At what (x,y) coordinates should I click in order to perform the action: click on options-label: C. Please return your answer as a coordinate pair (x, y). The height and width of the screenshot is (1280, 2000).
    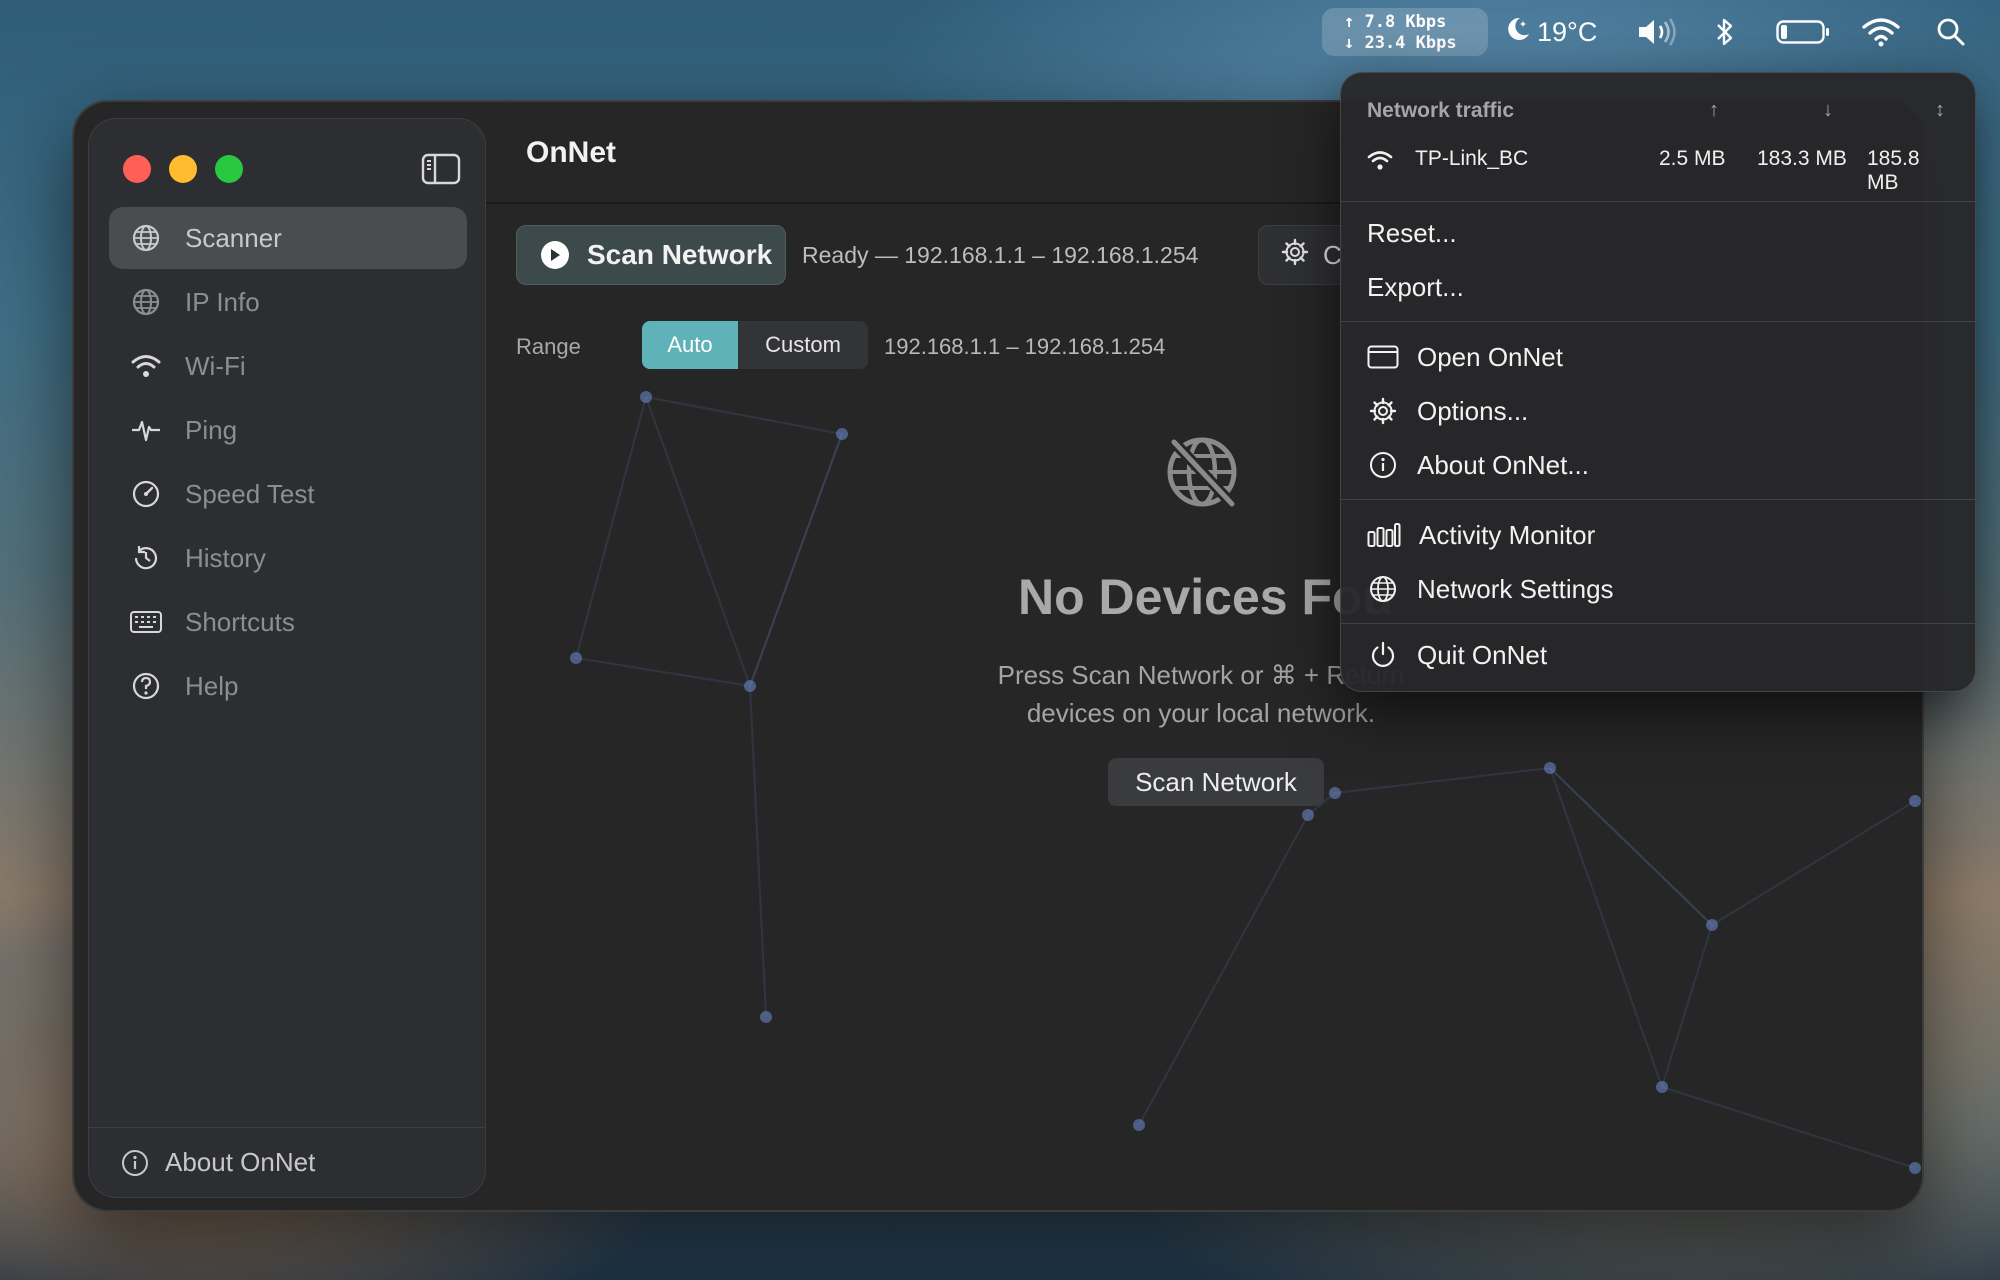
    Looking at the image, I should click on (1332, 254).